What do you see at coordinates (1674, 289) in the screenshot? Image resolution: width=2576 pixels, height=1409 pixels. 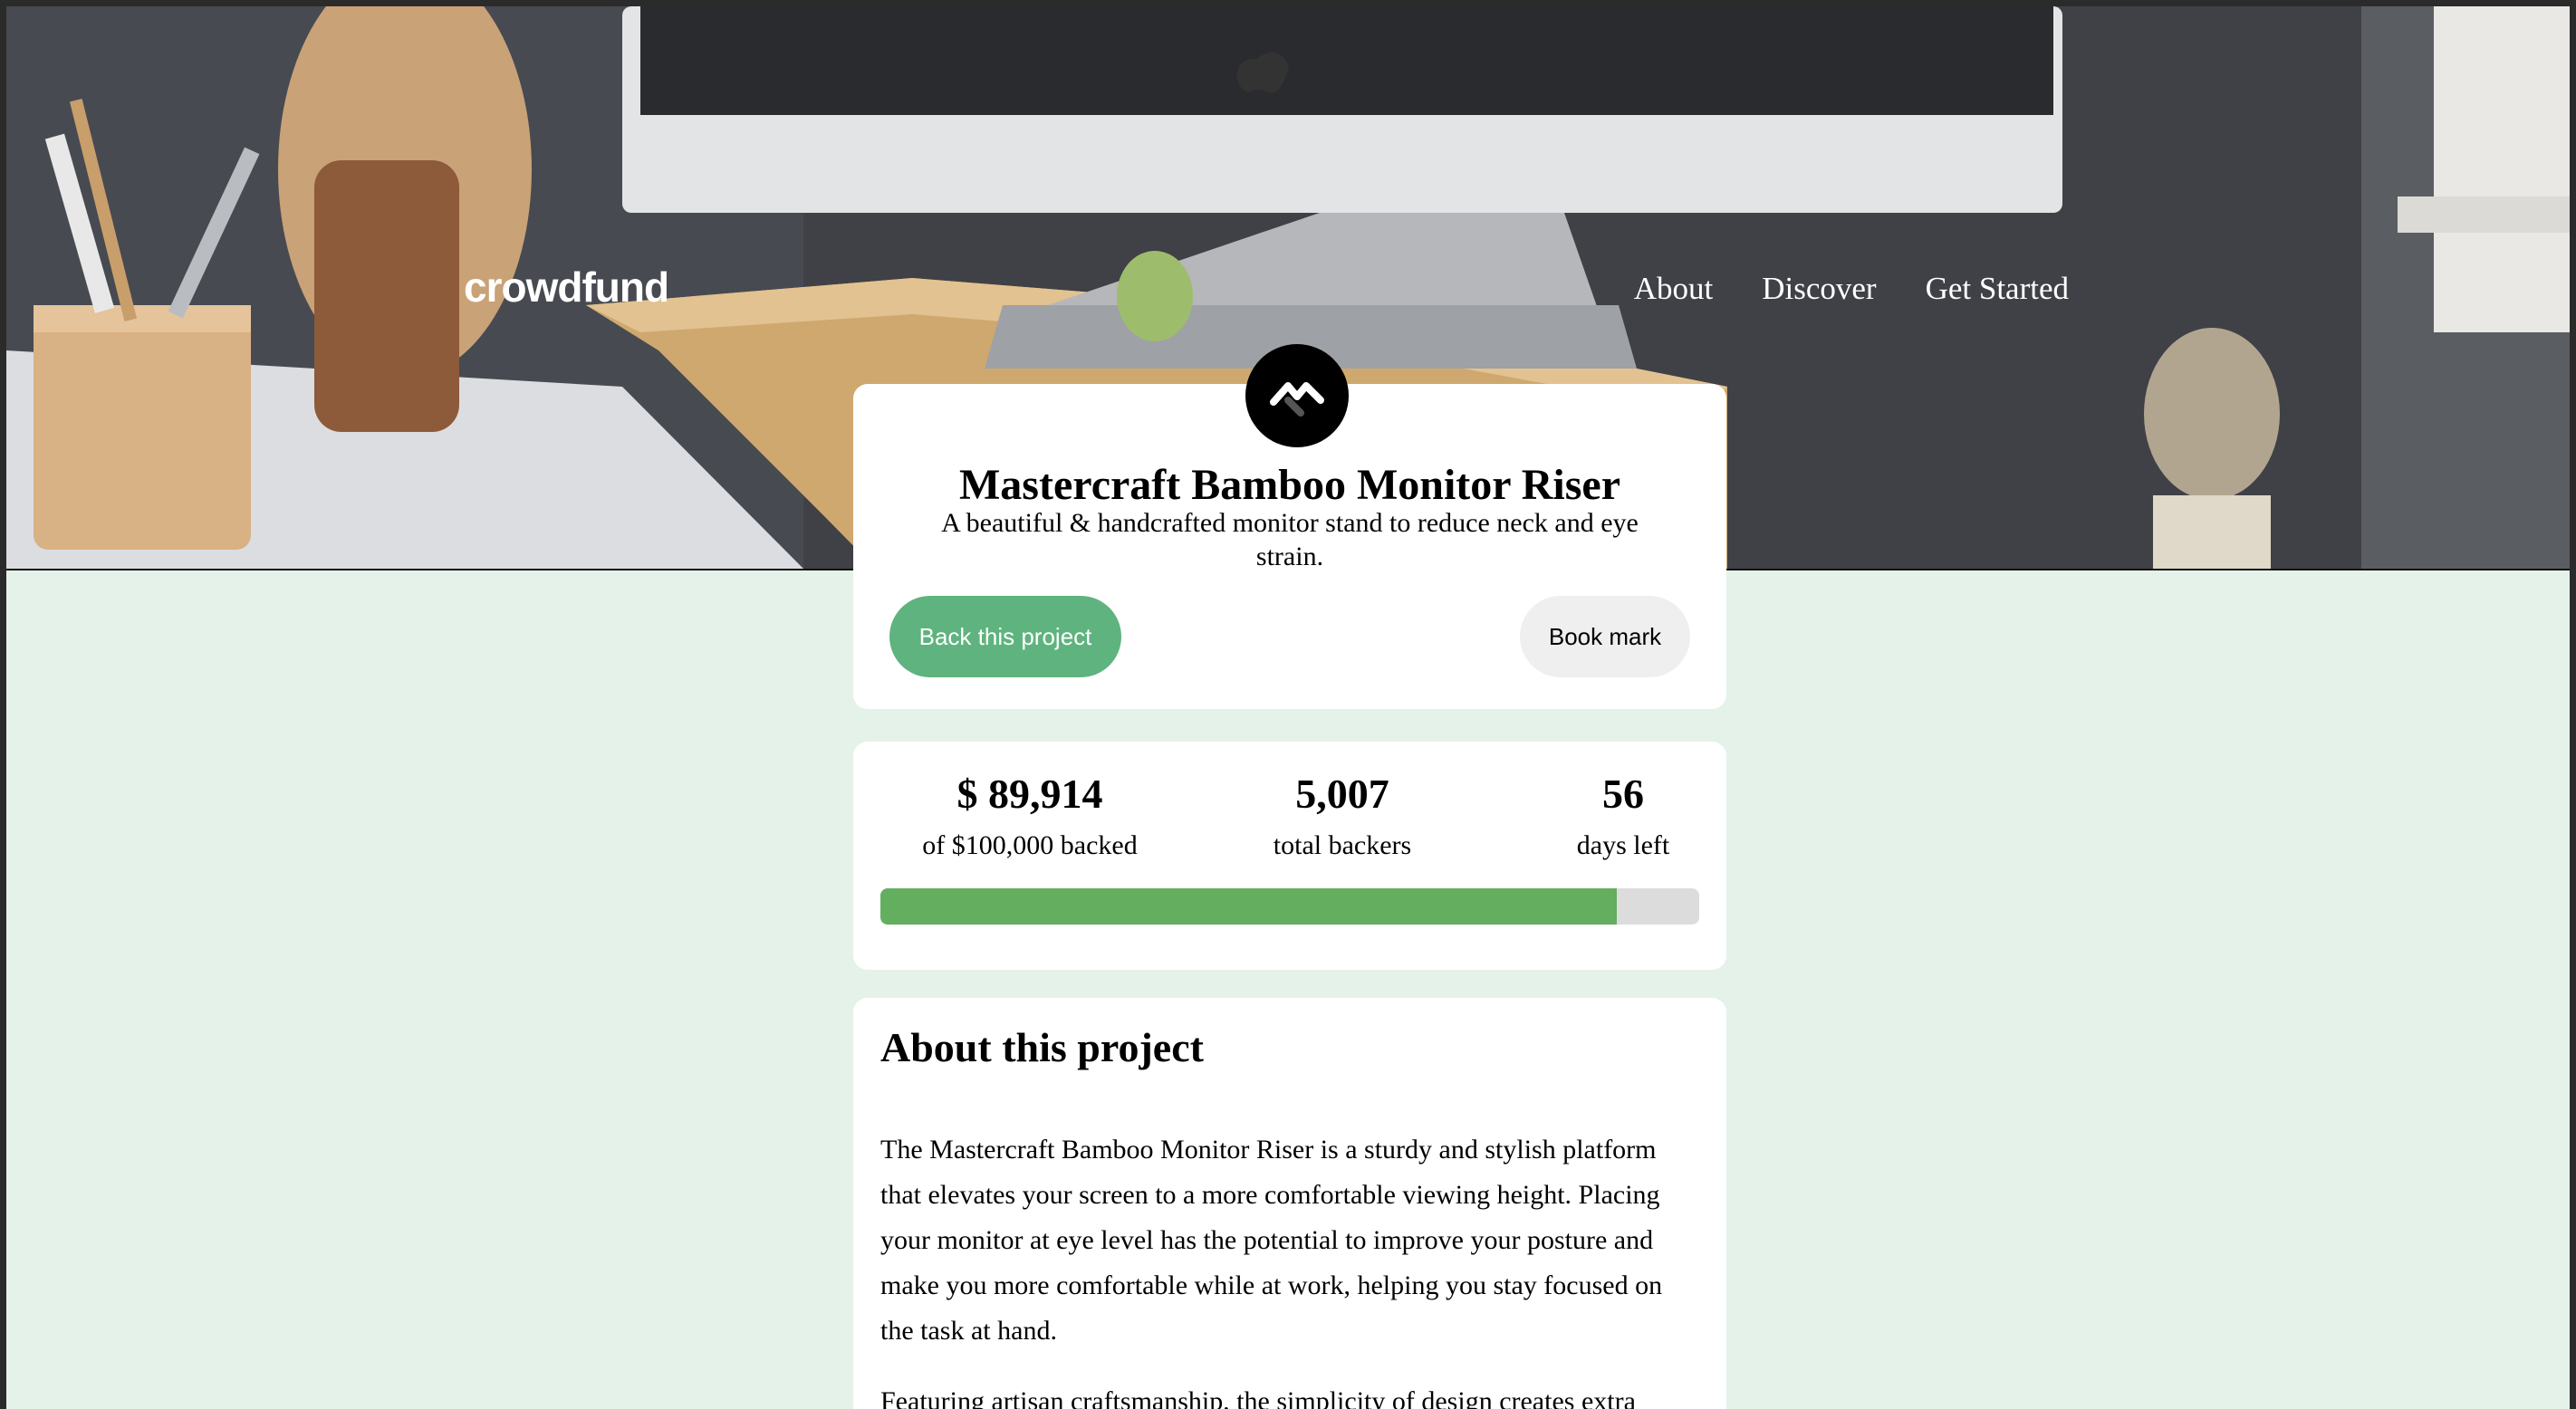 I see `nav-about: About` at bounding box center [1674, 289].